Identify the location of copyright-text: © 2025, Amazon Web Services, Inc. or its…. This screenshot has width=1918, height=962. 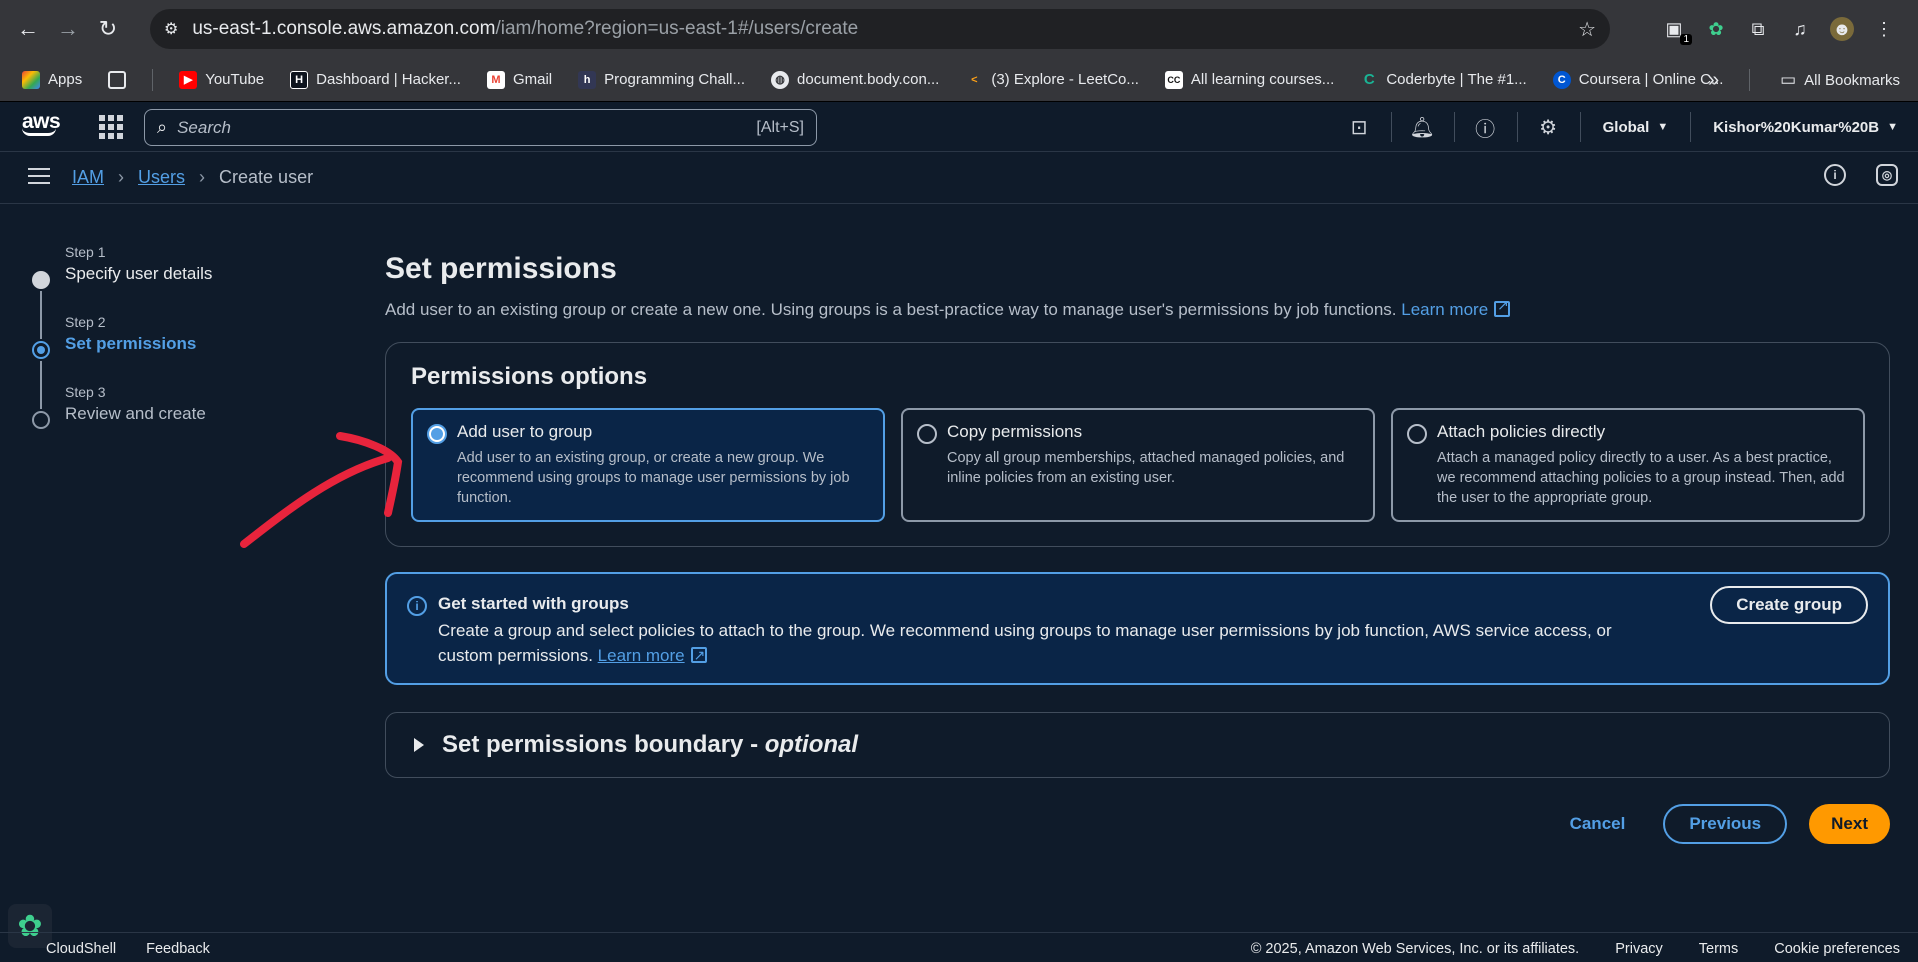
(1415, 949).